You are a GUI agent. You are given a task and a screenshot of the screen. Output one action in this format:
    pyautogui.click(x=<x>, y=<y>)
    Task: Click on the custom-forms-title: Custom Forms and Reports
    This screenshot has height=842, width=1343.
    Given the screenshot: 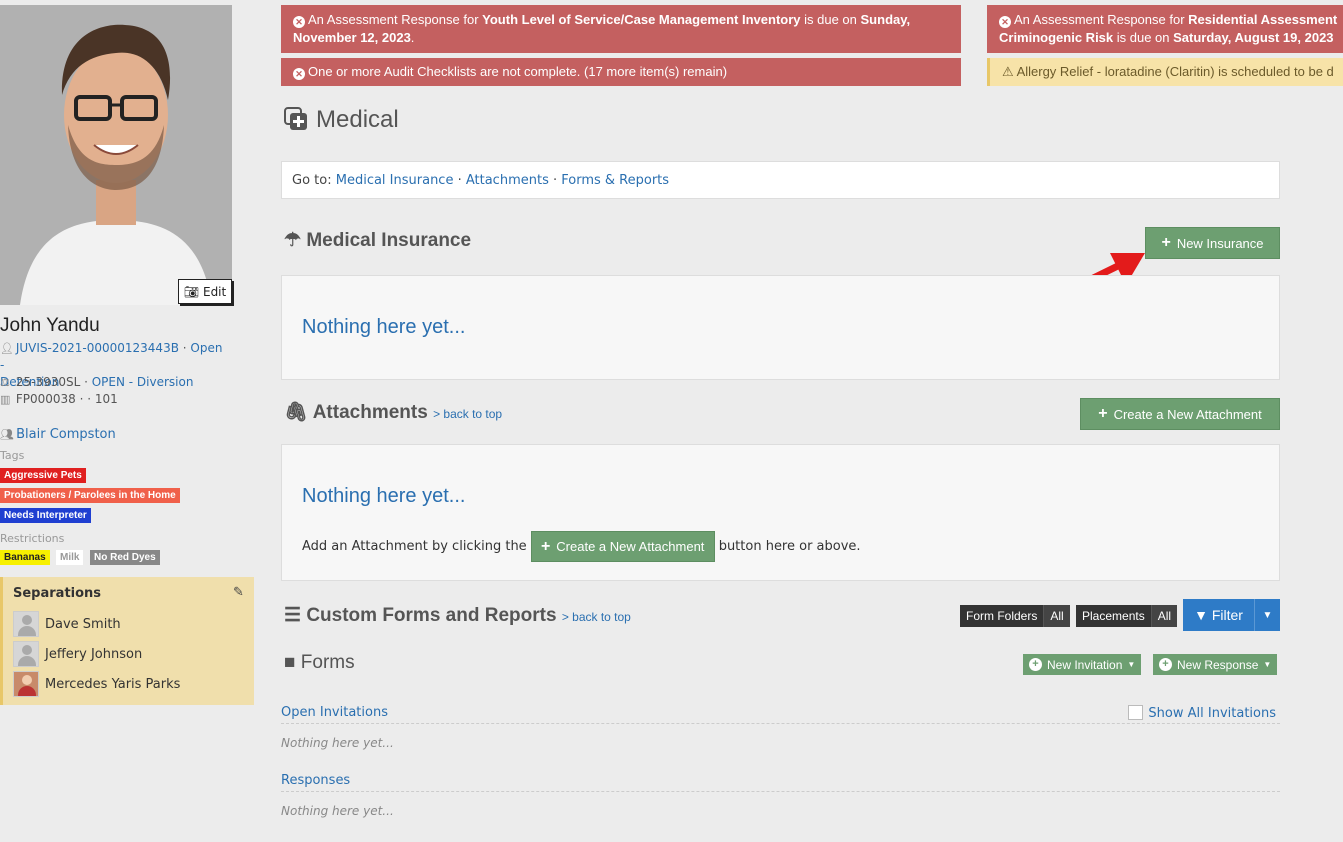 What is the action you would take?
    pyautogui.click(x=431, y=615)
    